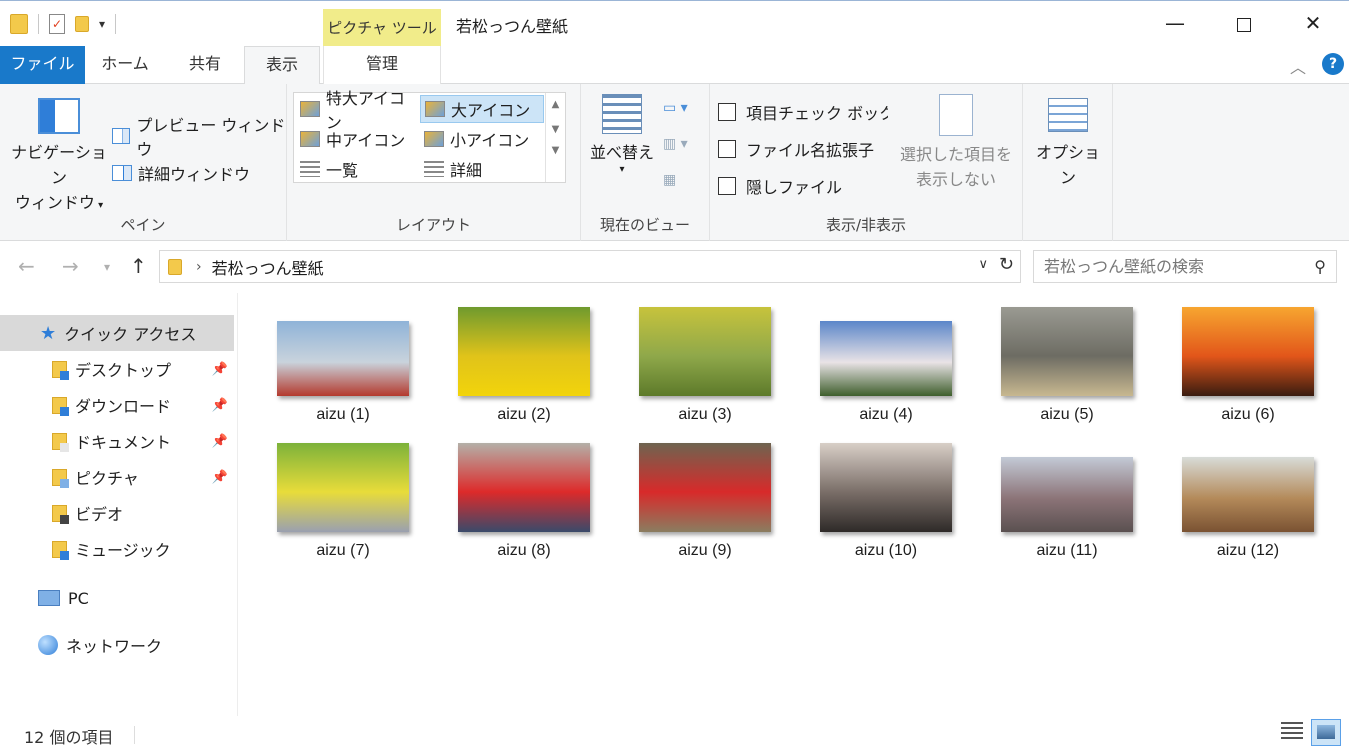 This screenshot has height=752, width=1349. I want to click on file-name: aizu (8), so click(524, 550).